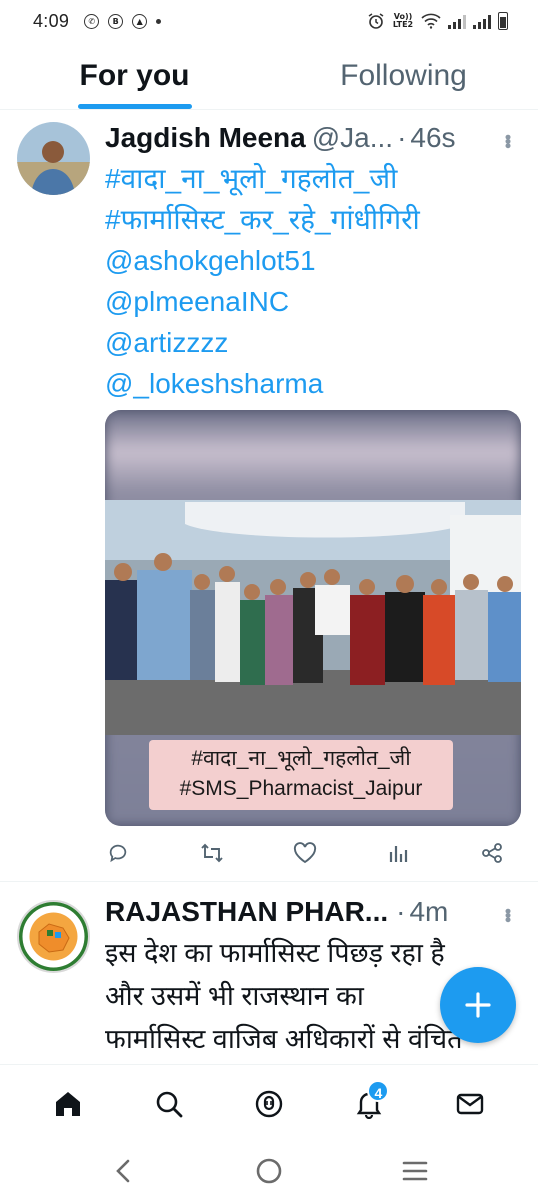 Image resolution: width=538 pixels, height=1200 pixels. I want to click on search-icon, so click(169, 1104).